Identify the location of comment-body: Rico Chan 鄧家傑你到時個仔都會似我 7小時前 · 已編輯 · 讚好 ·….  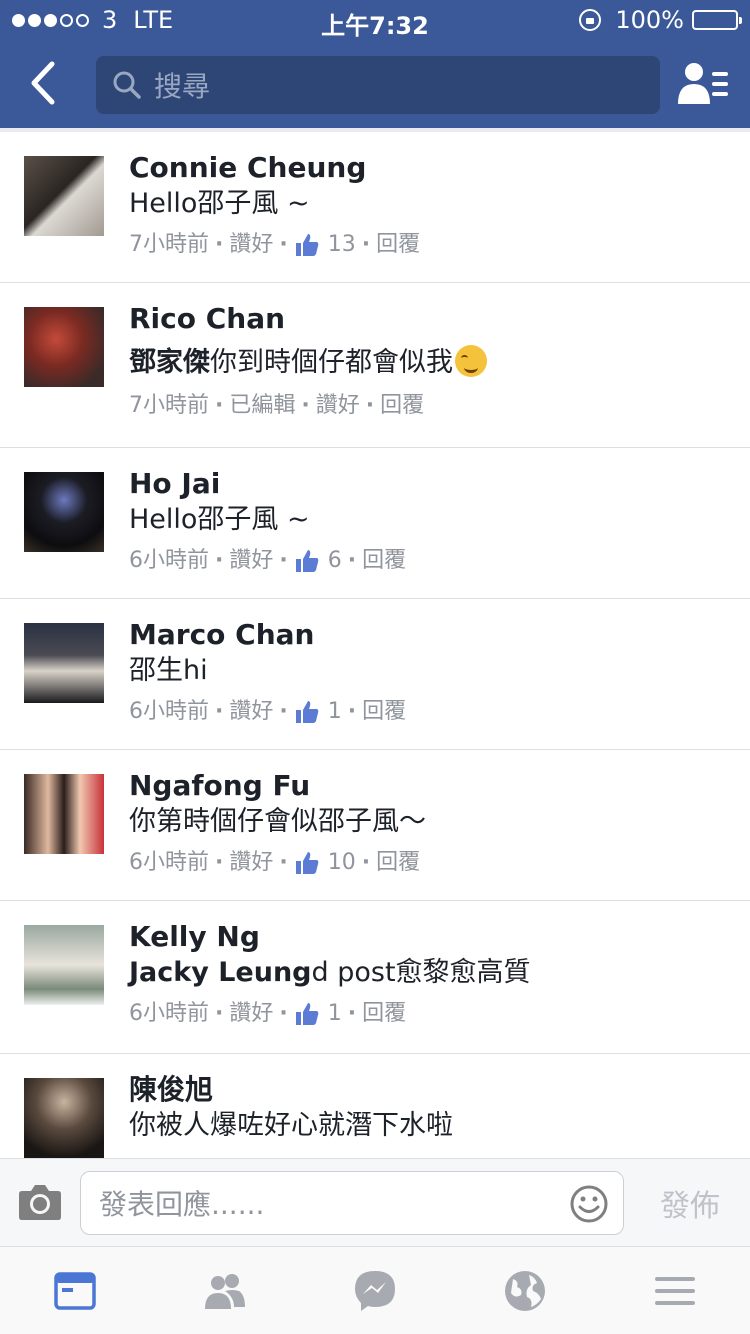
(429, 362).